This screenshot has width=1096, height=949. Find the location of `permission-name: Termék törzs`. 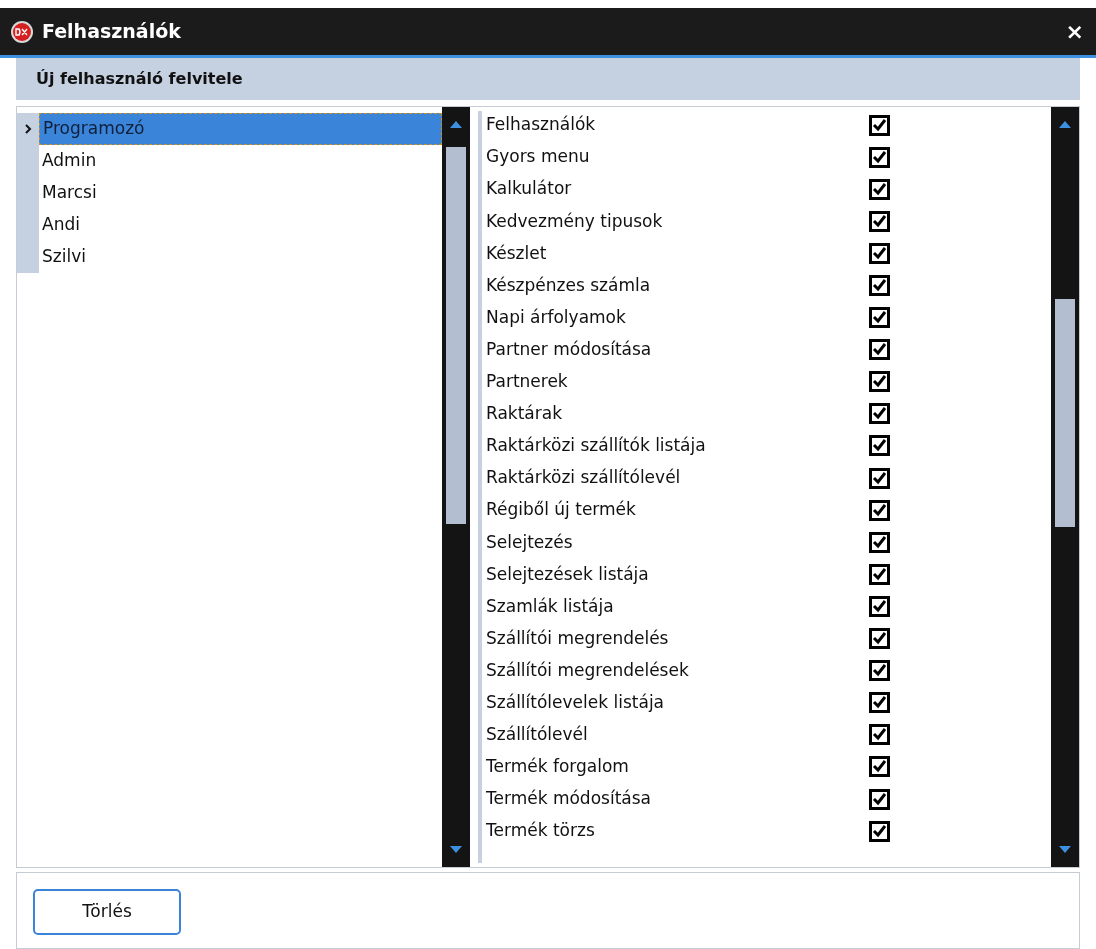

permission-name: Termék törzs is located at coordinates (540, 831).